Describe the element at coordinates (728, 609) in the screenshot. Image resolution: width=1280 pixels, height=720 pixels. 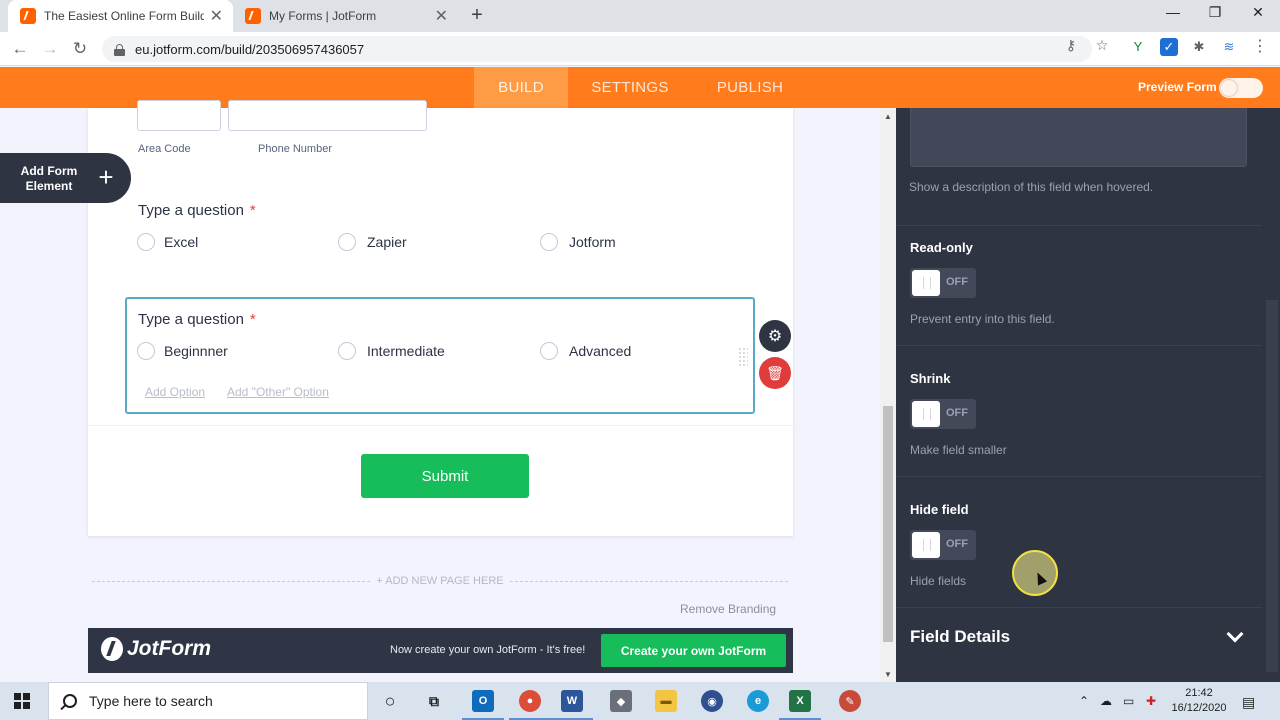
I see `remove-branding-link: Remove Branding` at that location.